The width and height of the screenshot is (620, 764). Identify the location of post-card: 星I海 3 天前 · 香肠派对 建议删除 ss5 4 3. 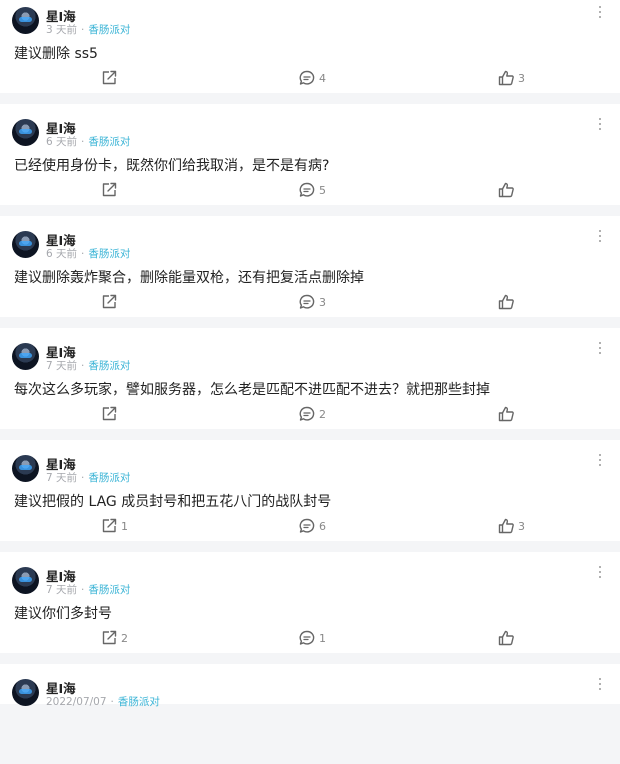
(310, 46).